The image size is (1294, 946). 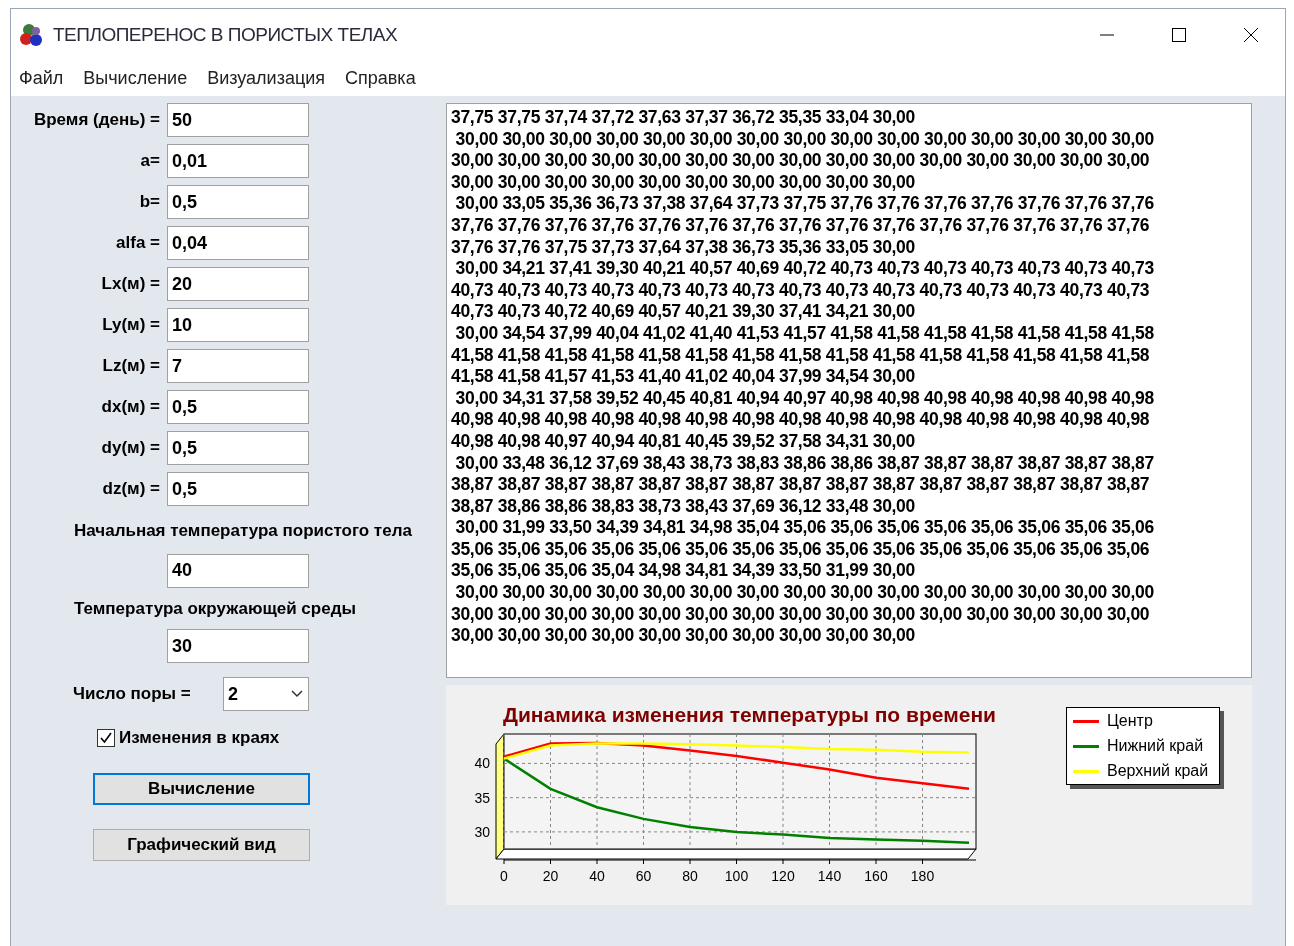 What do you see at coordinates (783, 875) in the screenshot?
I see `x-tick-label: 120` at bounding box center [783, 875].